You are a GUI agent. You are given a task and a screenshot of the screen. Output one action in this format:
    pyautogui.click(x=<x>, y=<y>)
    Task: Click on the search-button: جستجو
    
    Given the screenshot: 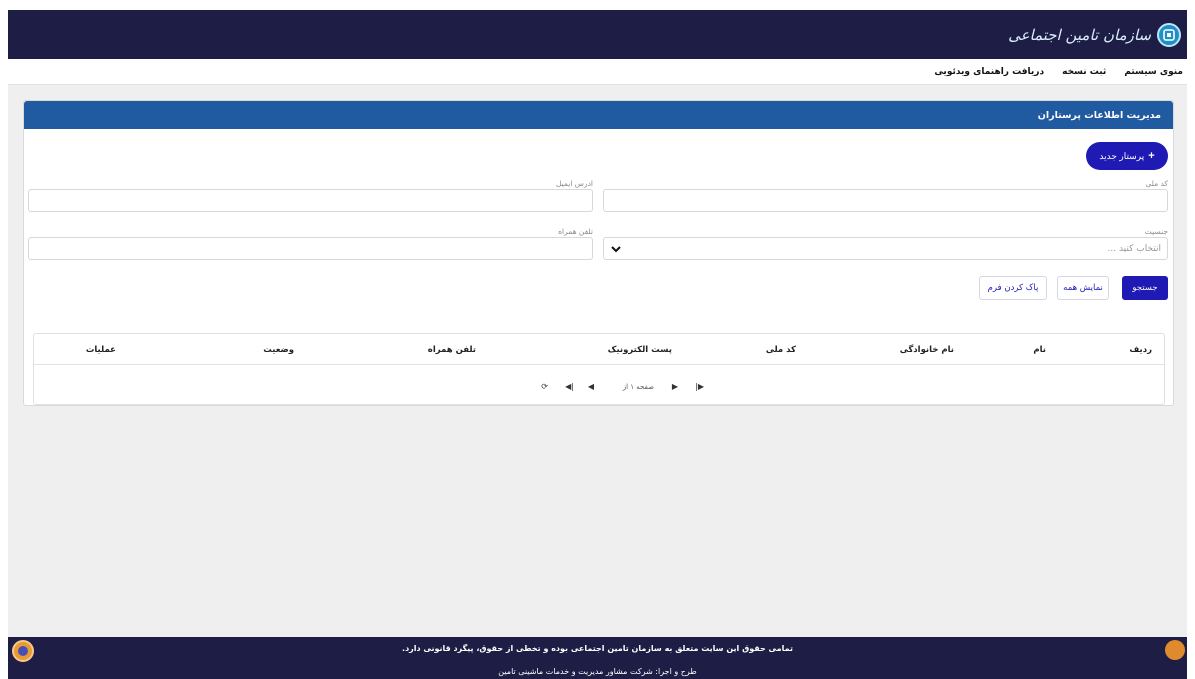 What is the action you would take?
    pyautogui.click(x=1145, y=288)
    